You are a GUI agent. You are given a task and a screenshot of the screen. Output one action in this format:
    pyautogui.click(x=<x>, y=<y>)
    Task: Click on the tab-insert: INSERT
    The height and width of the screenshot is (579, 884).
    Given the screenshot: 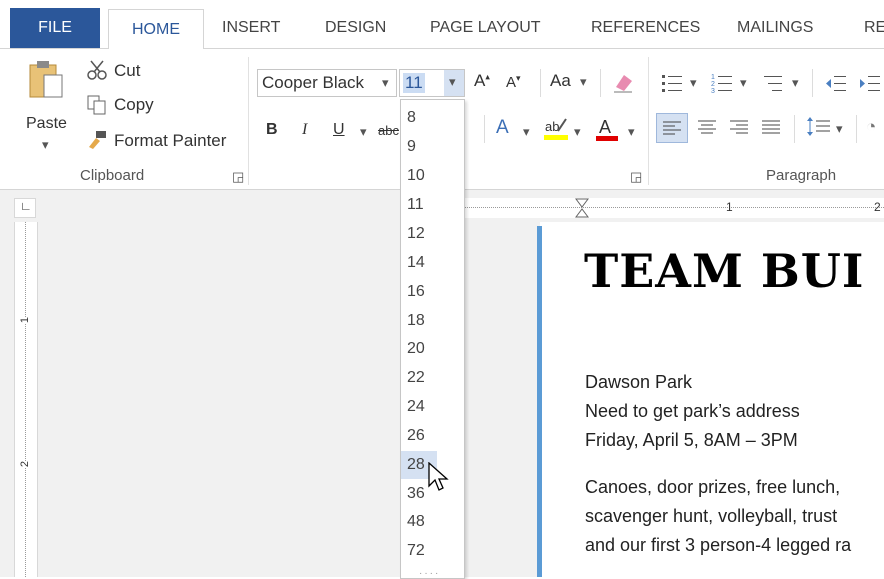 What is the action you would take?
    pyautogui.click(x=251, y=28)
    